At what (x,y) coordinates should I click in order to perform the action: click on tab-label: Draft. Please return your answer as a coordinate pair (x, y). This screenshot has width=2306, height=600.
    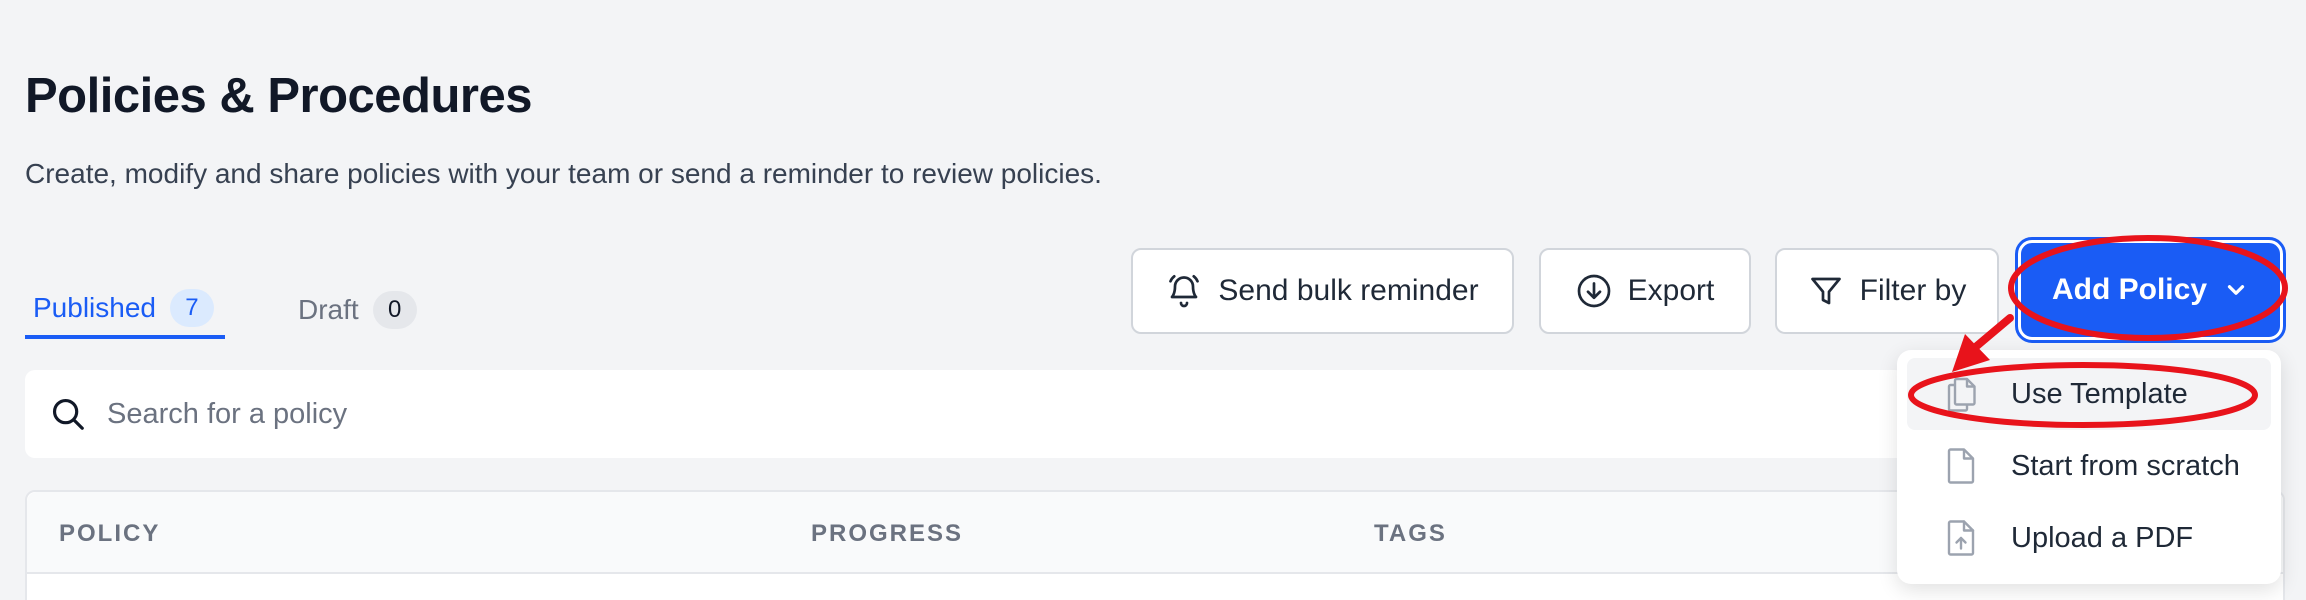
    Looking at the image, I should click on (328, 309).